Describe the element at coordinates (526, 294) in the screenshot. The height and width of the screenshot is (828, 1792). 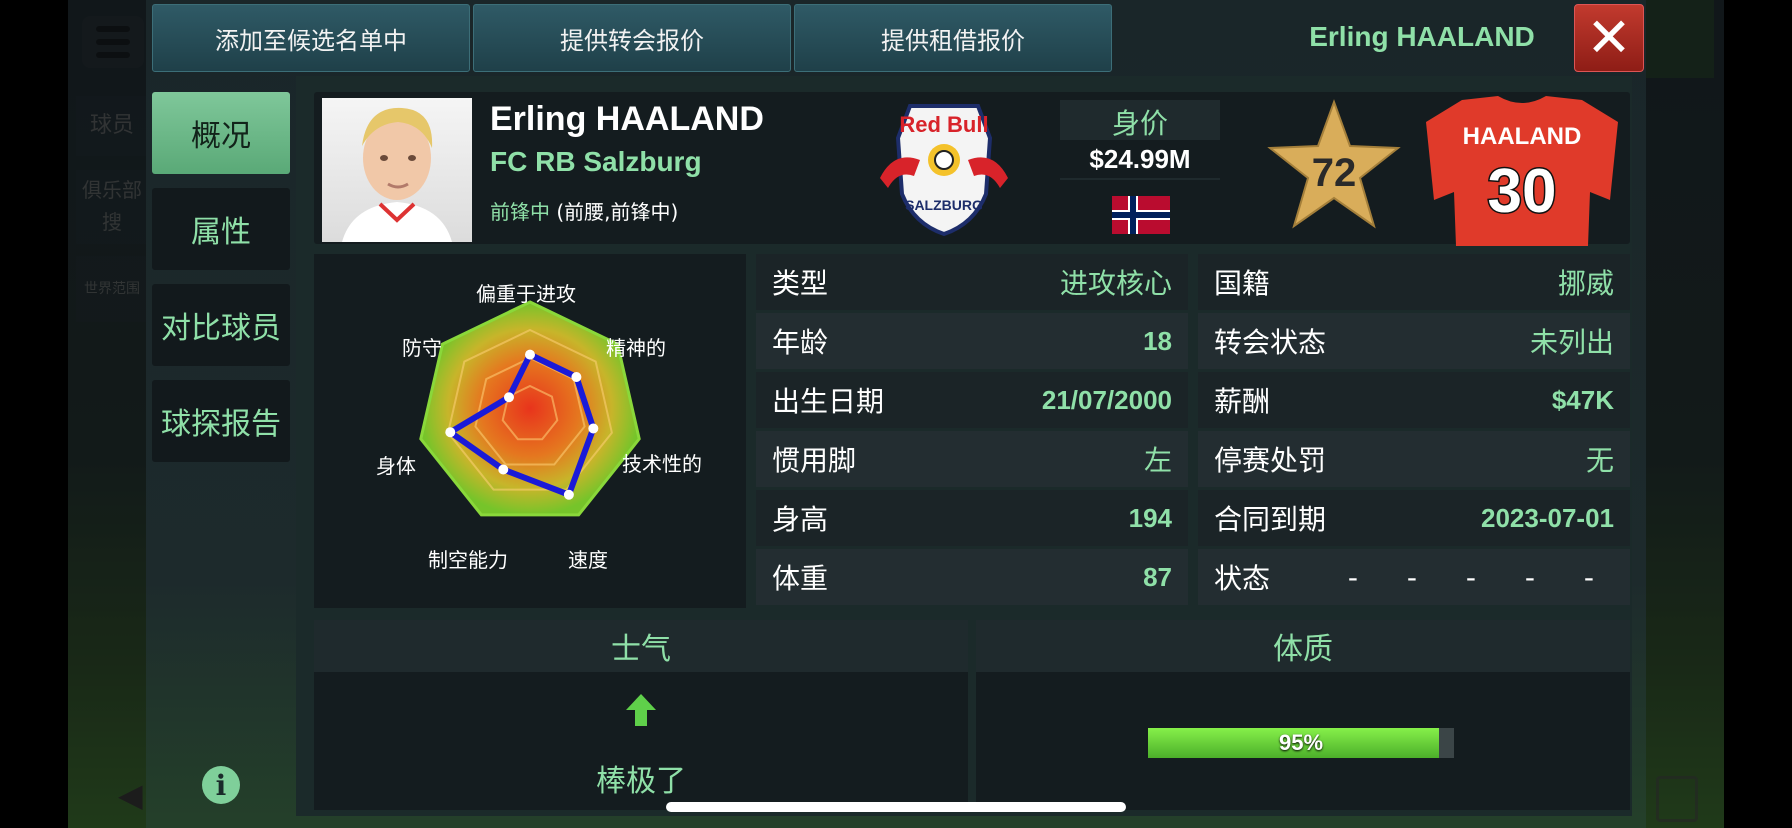
I see `radar-label-attacking: 偏重于进攻` at that location.